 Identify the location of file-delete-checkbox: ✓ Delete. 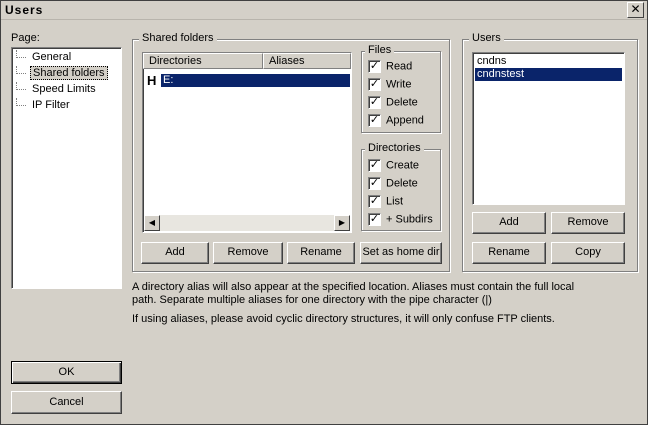
(393, 104).